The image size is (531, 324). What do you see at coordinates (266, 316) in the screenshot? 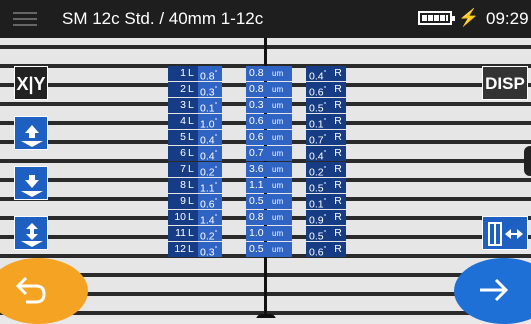
I see `center-pointer` at bounding box center [266, 316].